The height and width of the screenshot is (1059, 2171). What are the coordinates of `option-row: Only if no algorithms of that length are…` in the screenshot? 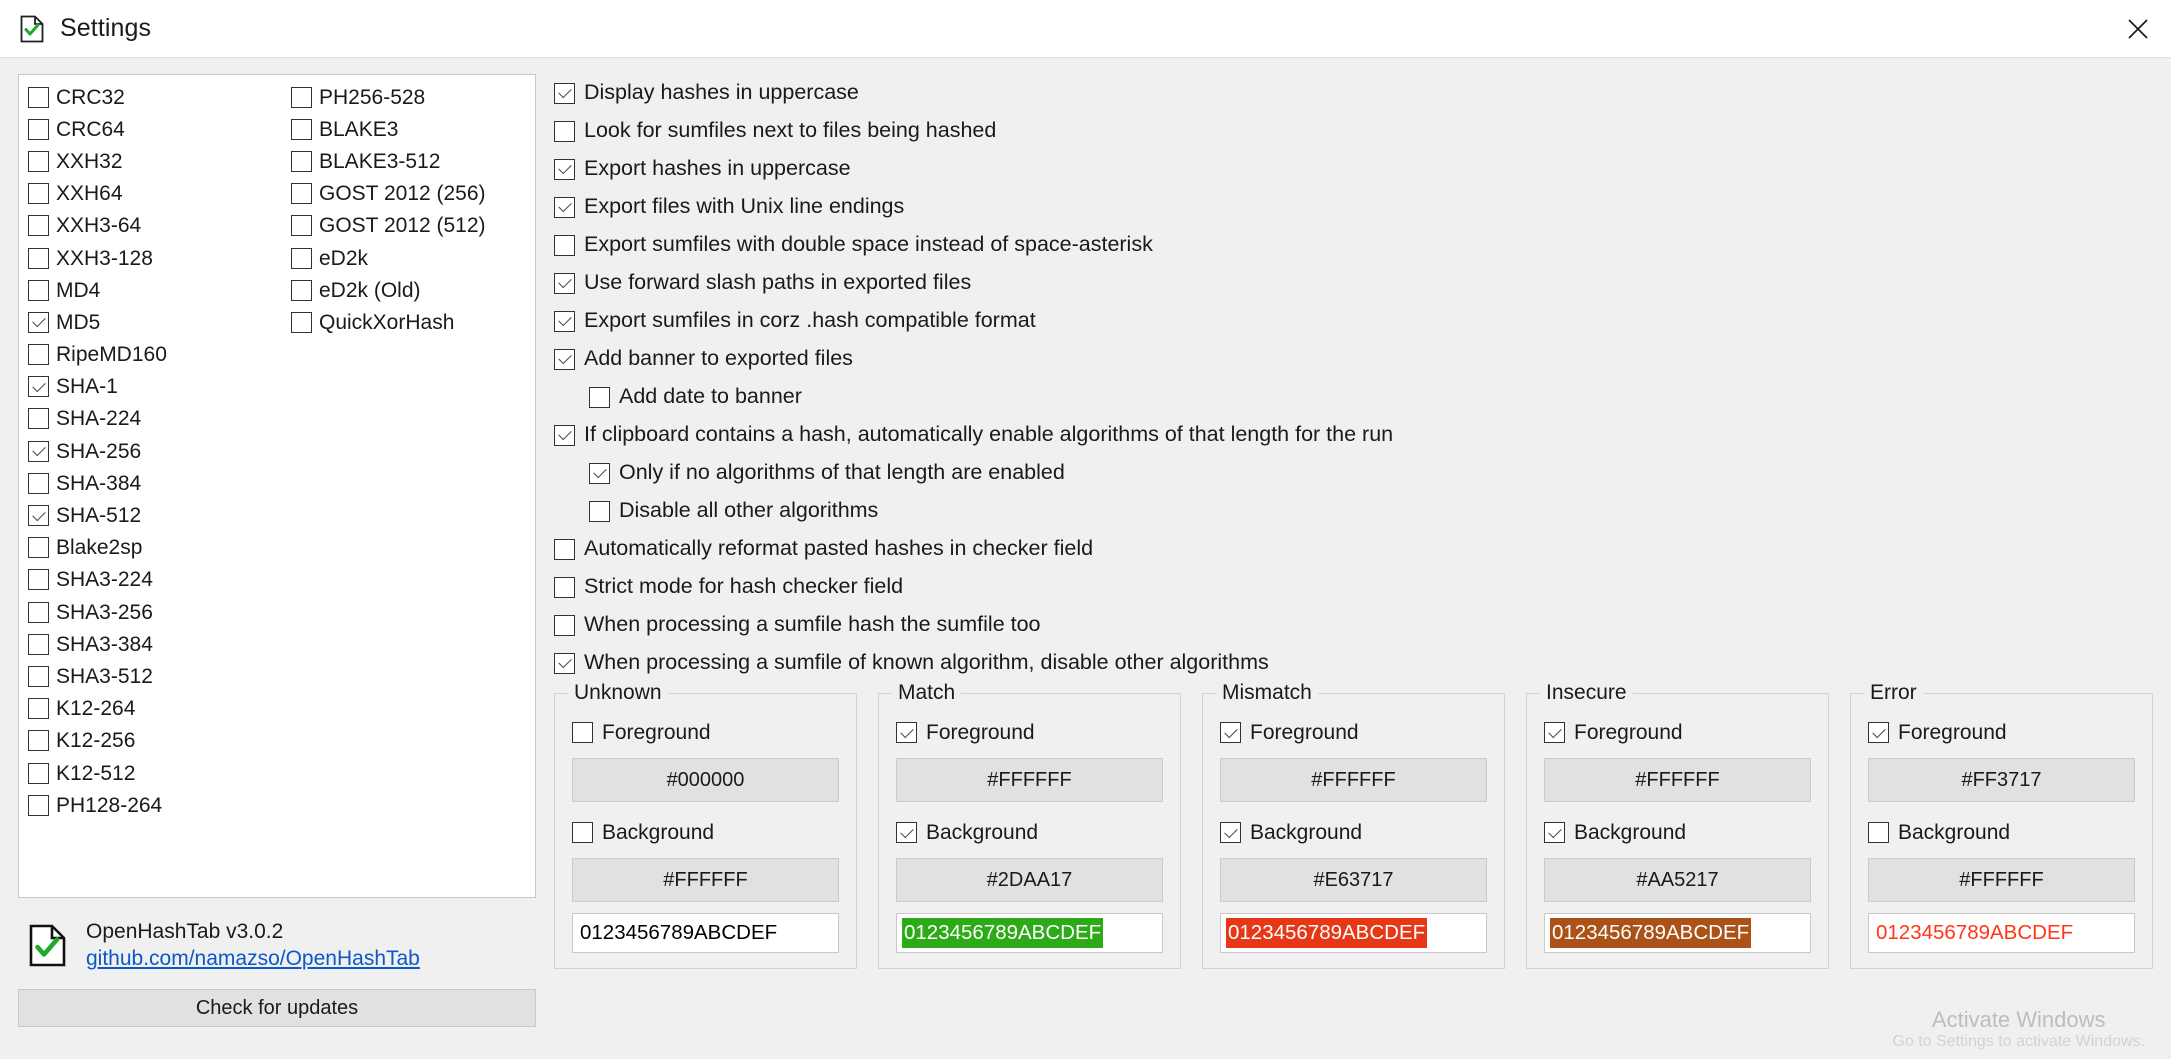 It's located at (1353, 473).